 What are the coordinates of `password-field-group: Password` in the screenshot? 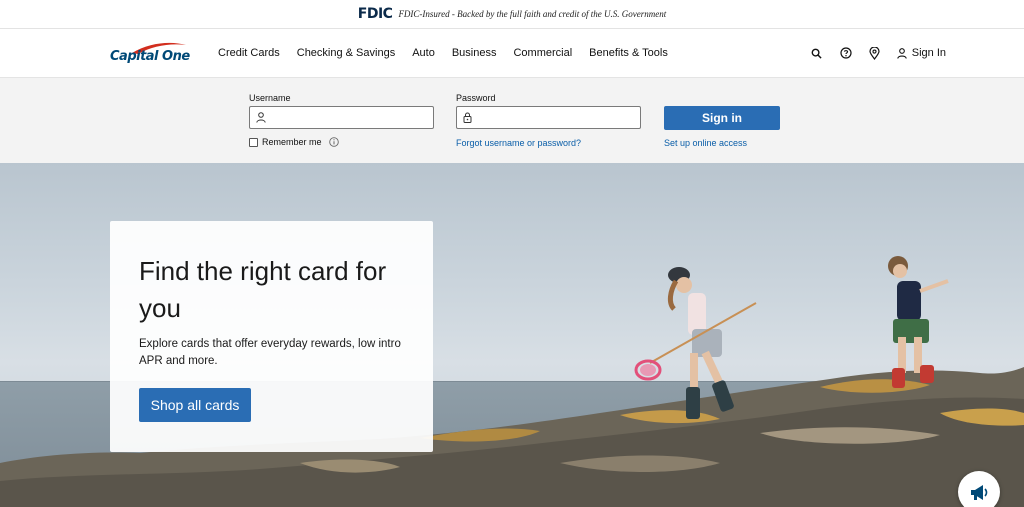 It's located at (548, 111).